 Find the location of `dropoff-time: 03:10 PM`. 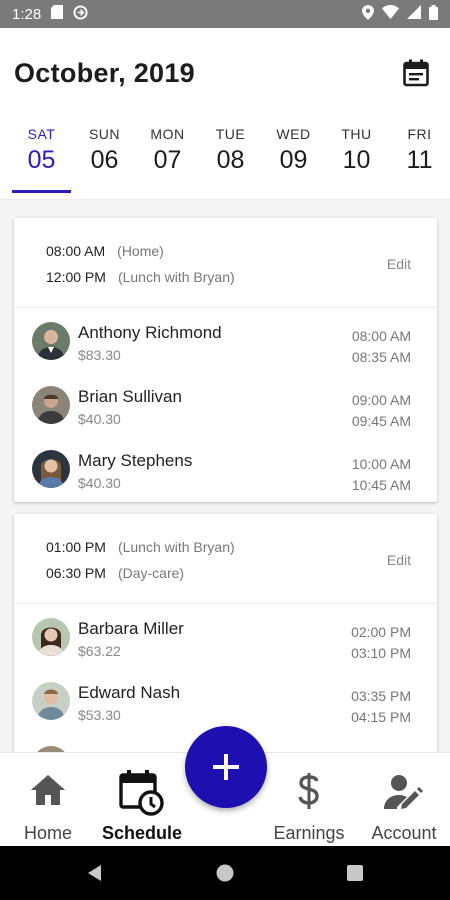

dropoff-time: 03:10 PM is located at coordinates (381, 653).